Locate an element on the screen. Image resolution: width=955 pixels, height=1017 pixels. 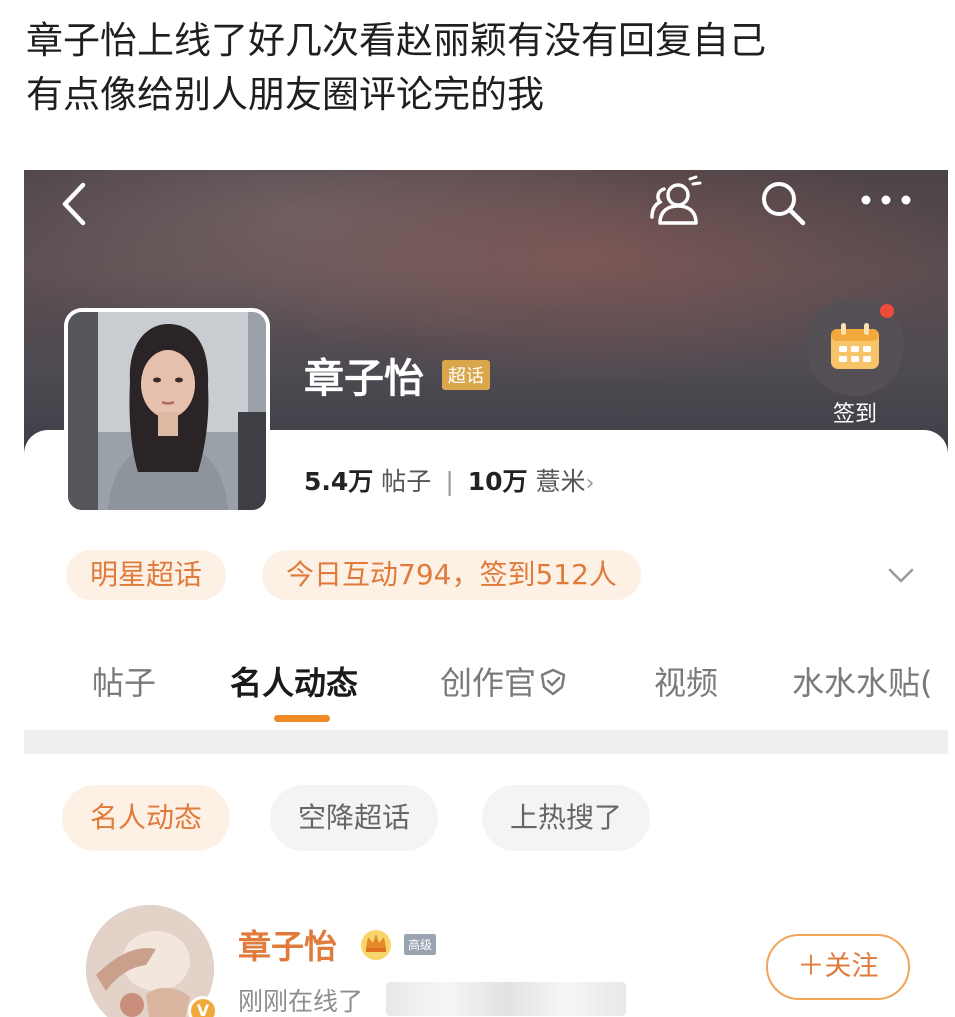
tab-posts: 帖子 is located at coordinates (124, 681).